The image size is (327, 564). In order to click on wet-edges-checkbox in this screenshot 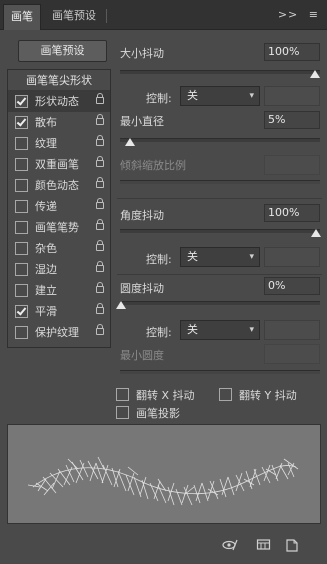, I will do `click(21, 269)`.